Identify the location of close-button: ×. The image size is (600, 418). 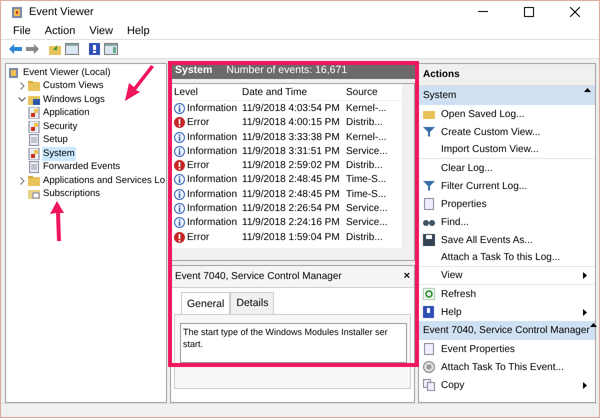
(407, 276).